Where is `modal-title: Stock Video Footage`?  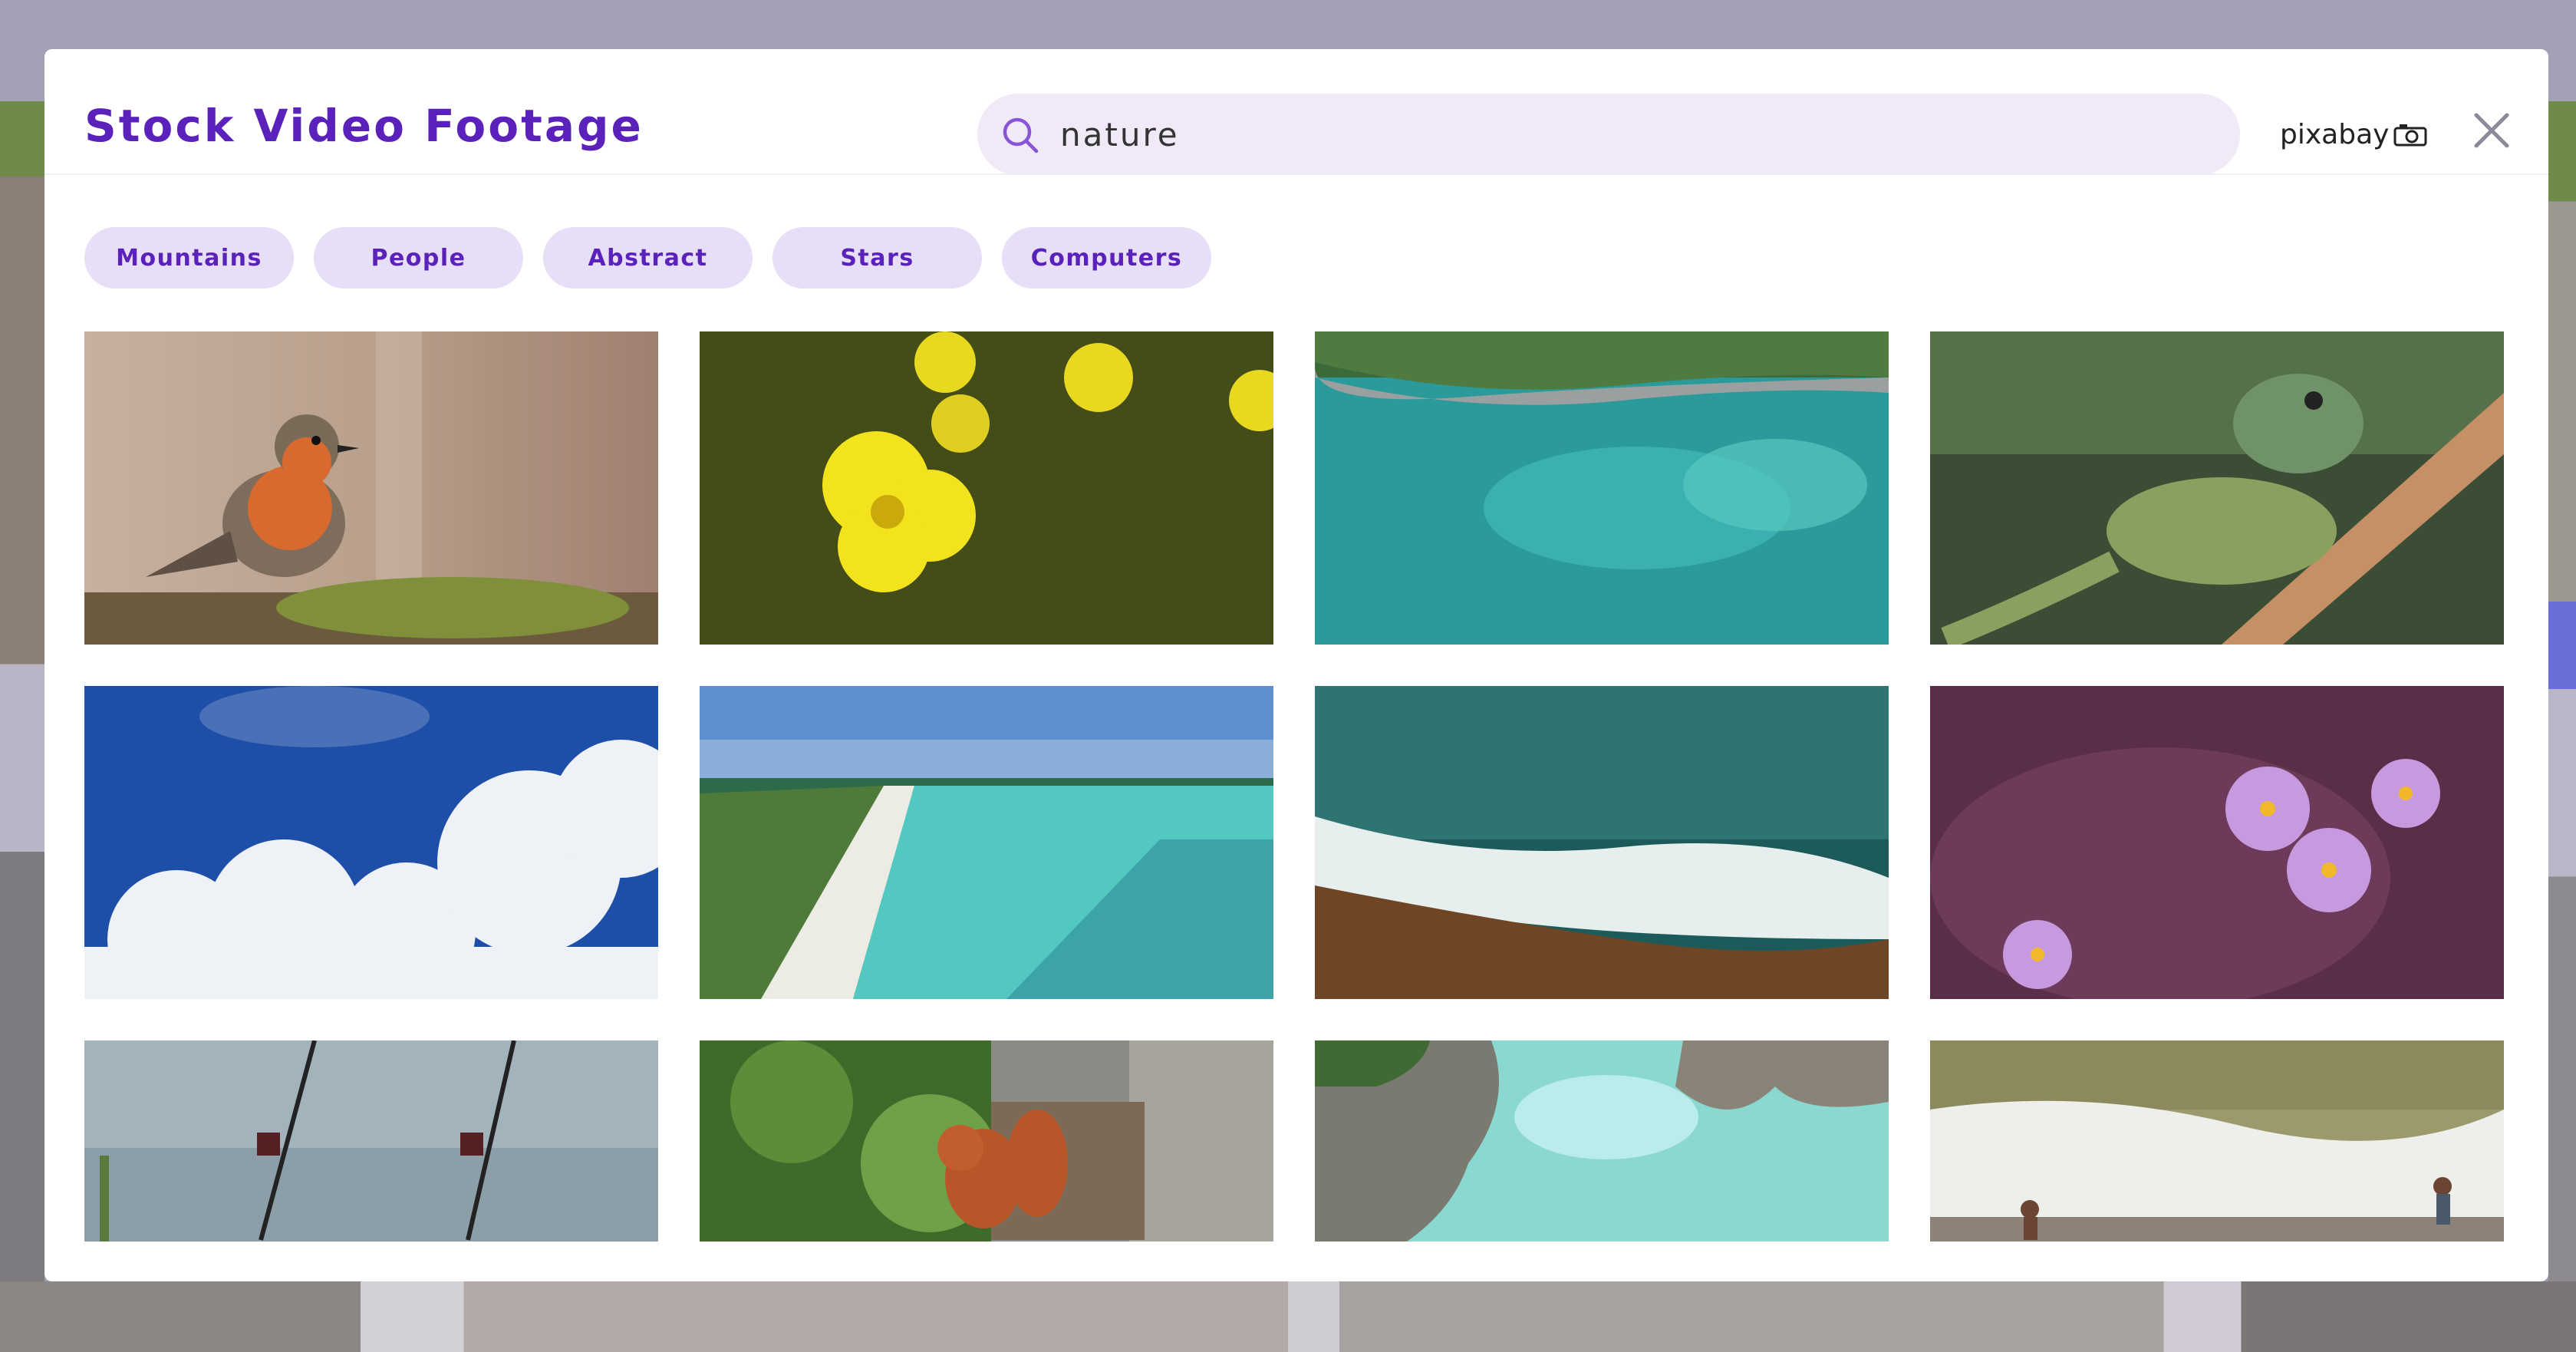 modal-title: Stock Video Footage is located at coordinates (364, 126).